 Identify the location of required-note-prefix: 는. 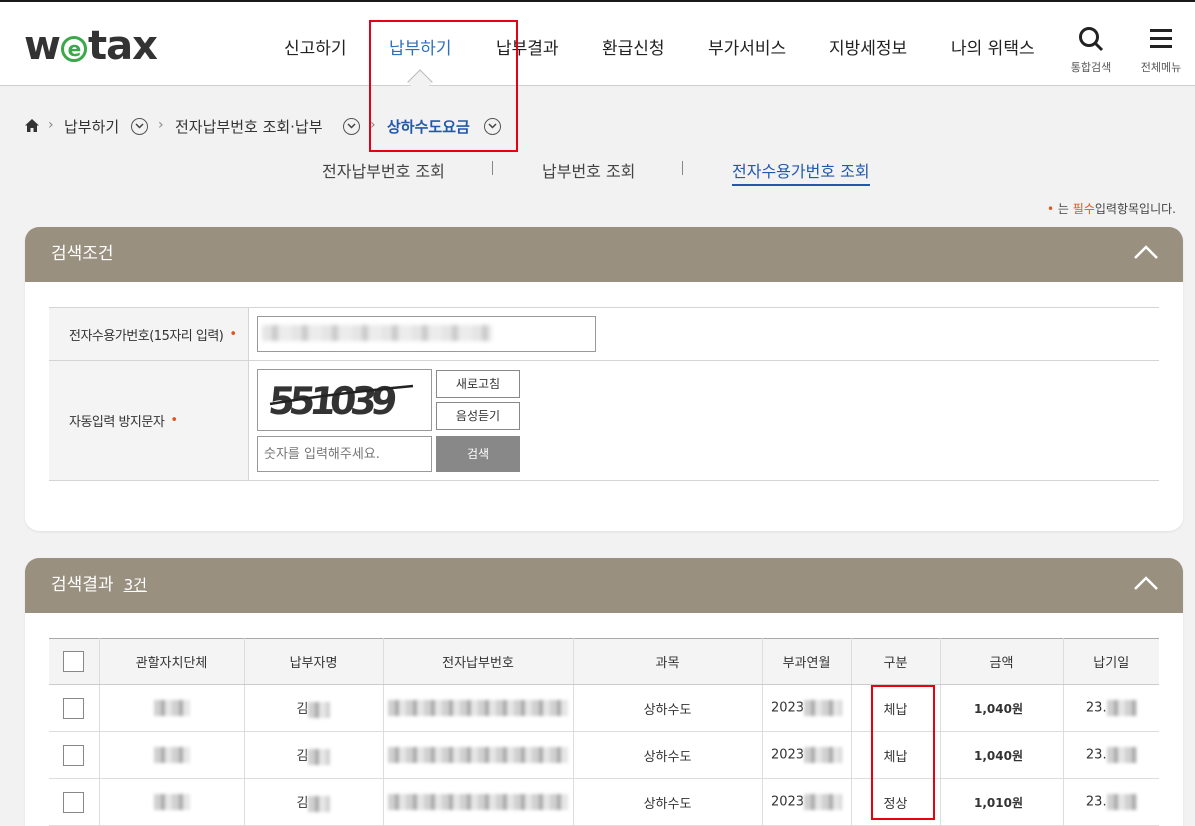
(1063, 209).